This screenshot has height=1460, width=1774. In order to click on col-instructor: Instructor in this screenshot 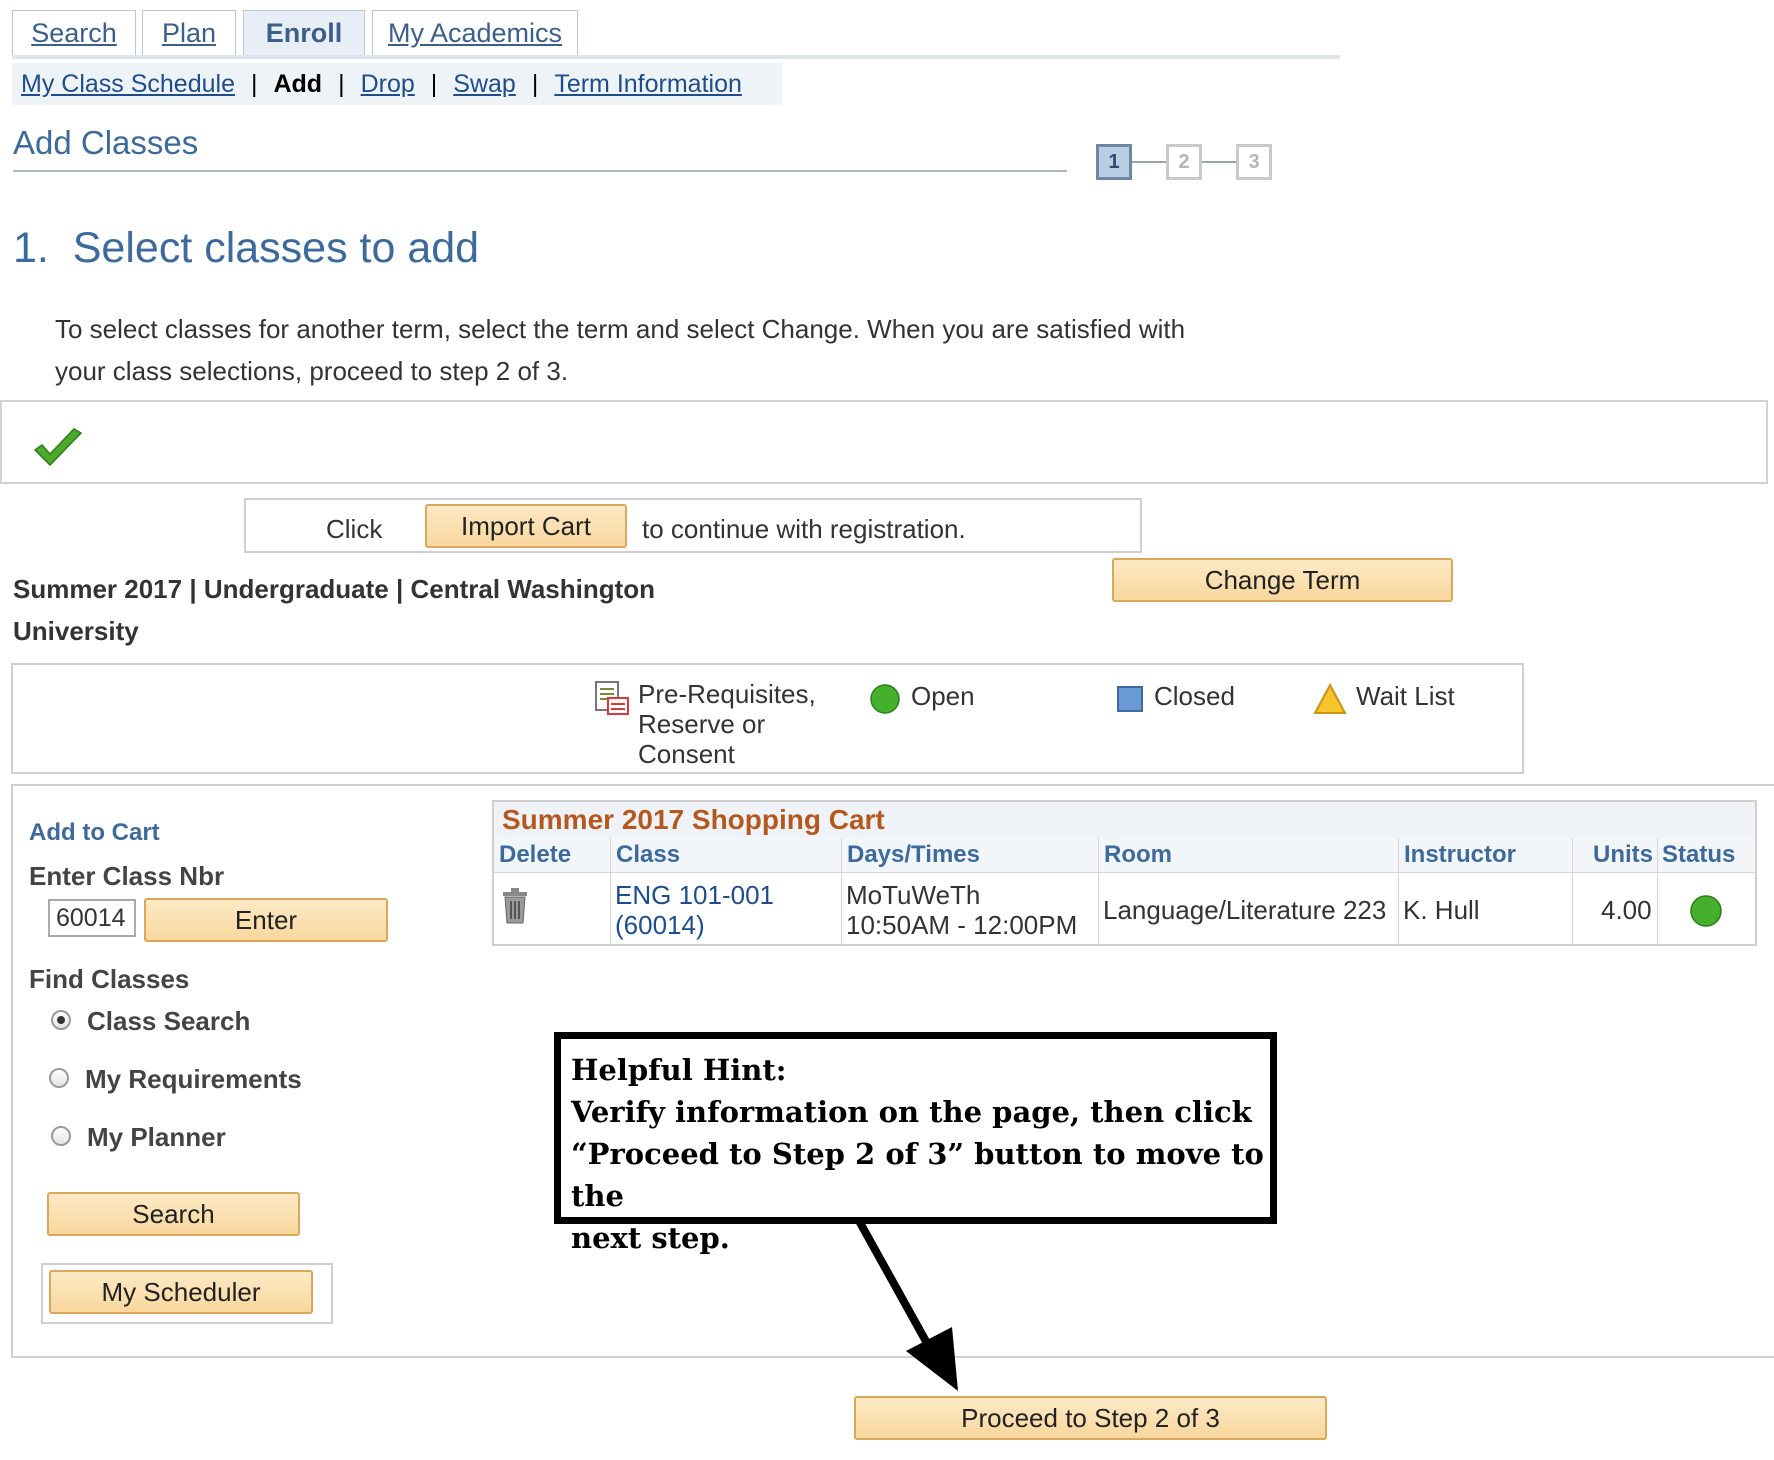, I will do `click(1460, 854)`.